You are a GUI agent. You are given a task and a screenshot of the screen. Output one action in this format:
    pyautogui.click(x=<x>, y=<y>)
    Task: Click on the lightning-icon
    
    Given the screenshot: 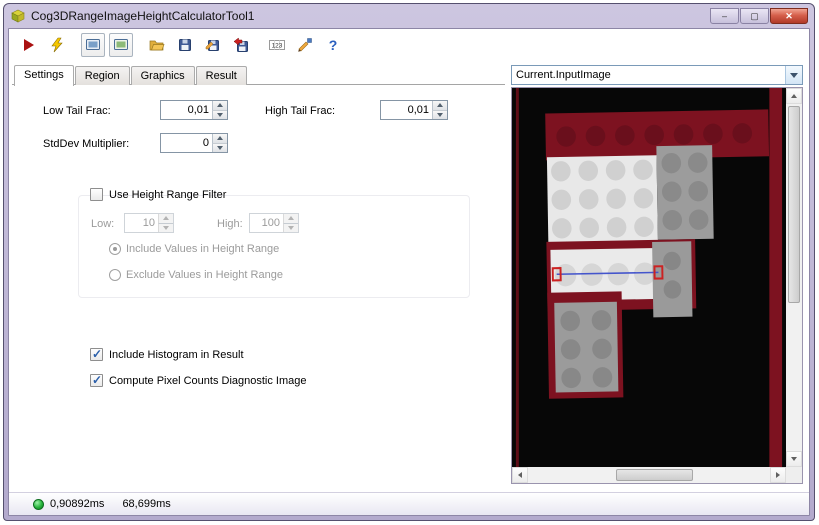 What is the action you would take?
    pyautogui.click(x=57, y=45)
    